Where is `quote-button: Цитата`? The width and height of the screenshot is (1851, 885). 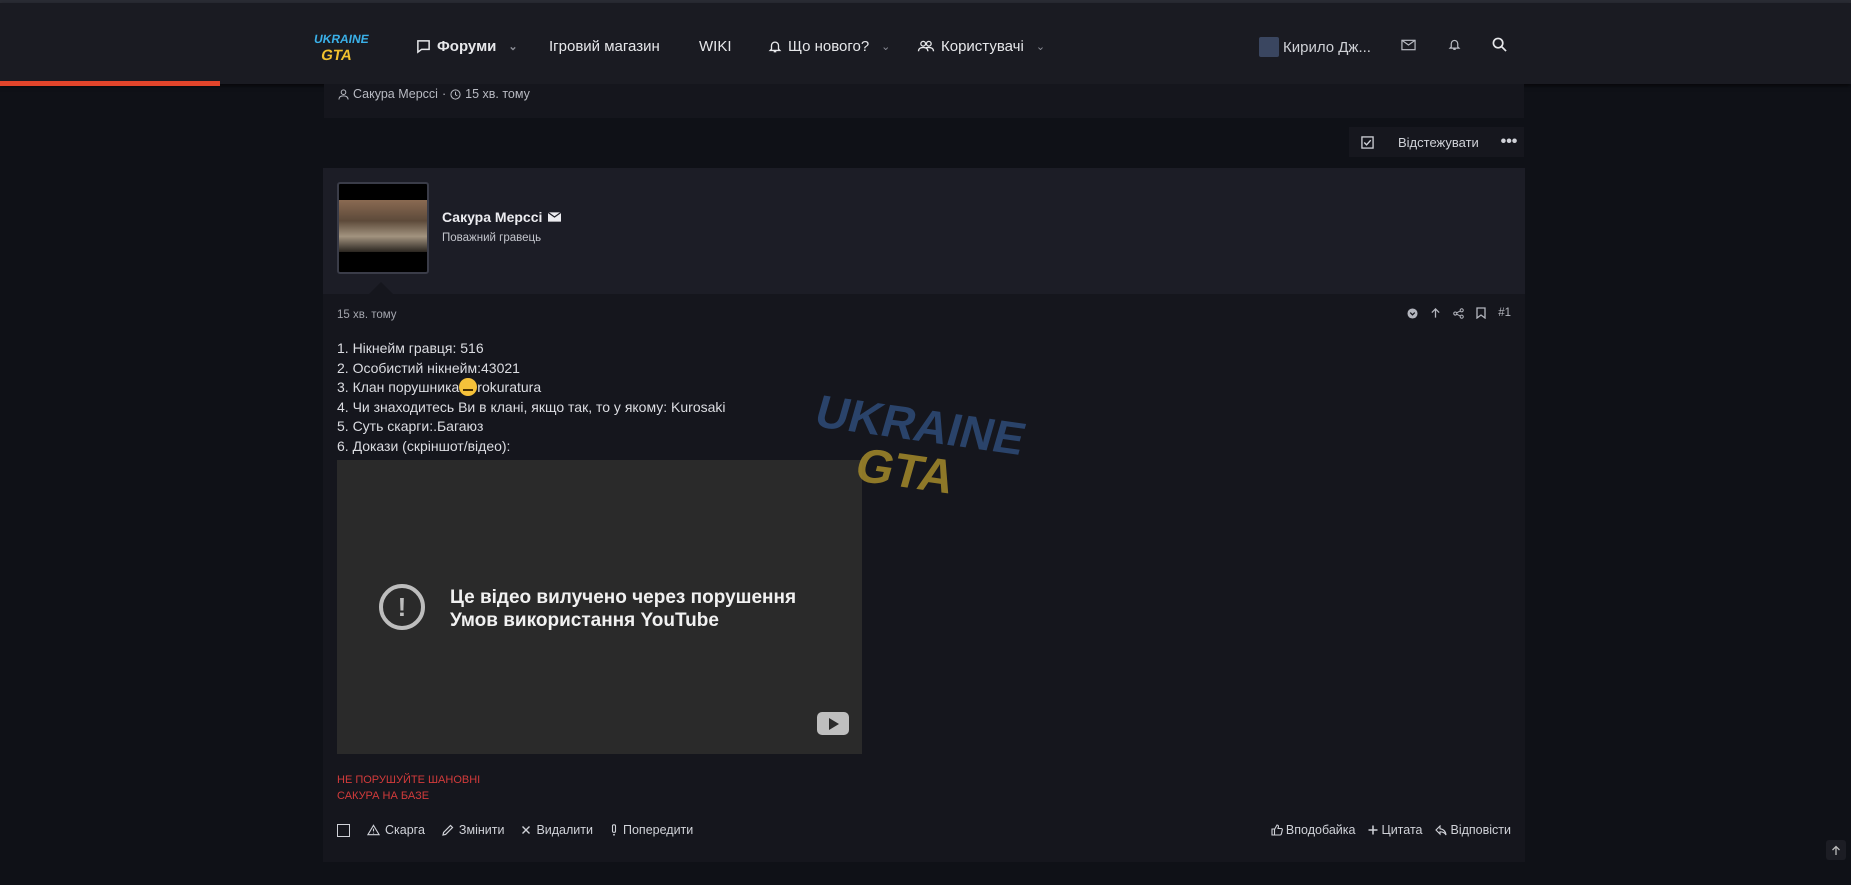
quote-button: Цитата is located at coordinates (1395, 830).